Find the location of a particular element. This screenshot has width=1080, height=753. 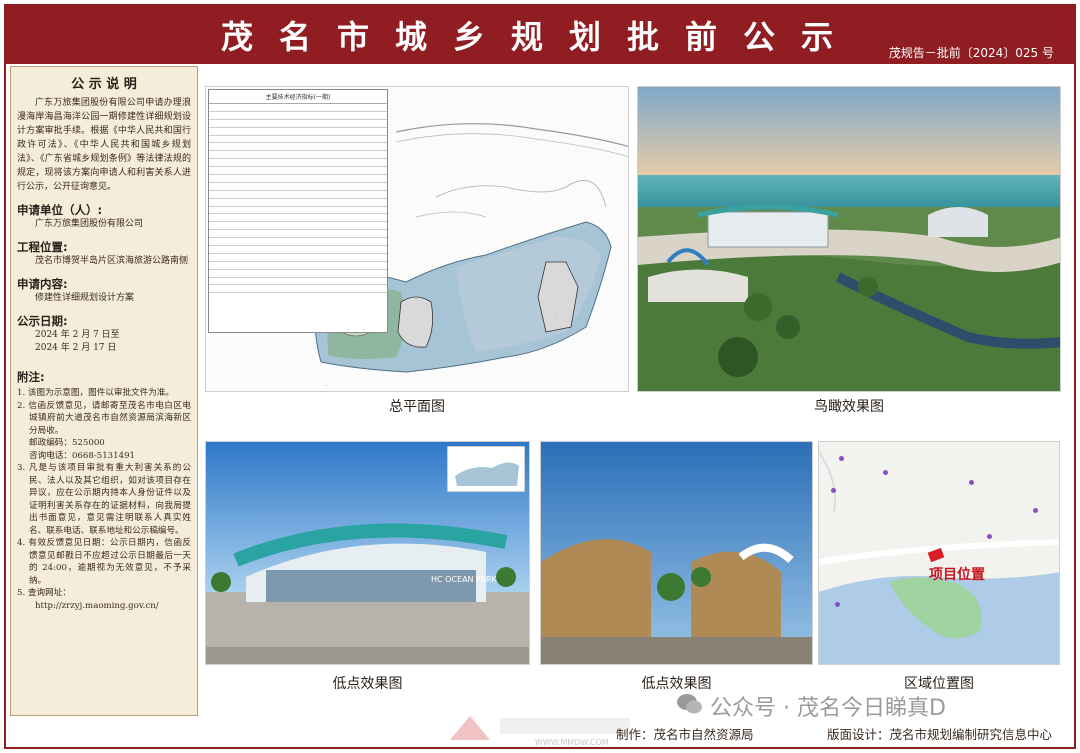

footer-issuer: 制作：茂名市自然资源局 is located at coordinates (685, 734).